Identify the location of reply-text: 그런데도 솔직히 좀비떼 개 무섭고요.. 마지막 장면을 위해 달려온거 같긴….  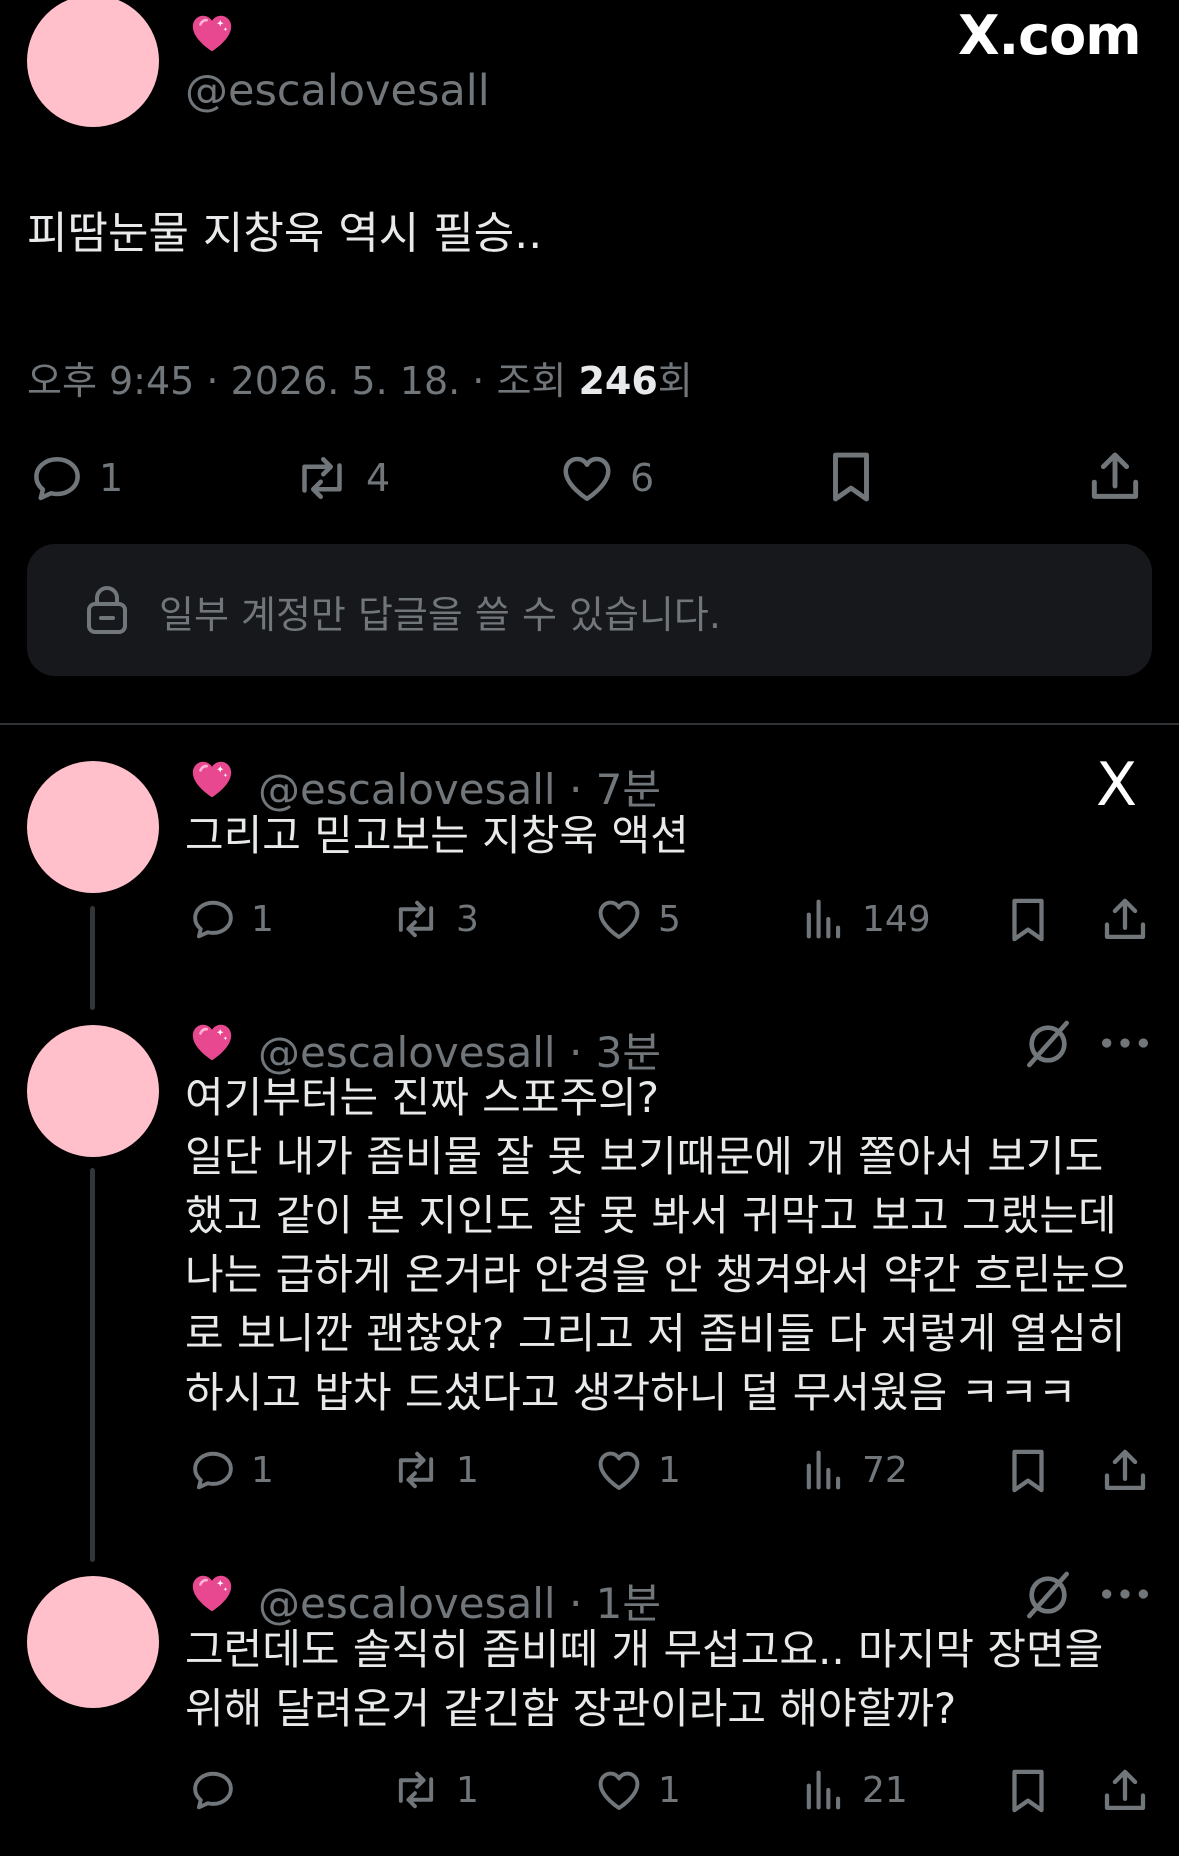
(644, 1679).